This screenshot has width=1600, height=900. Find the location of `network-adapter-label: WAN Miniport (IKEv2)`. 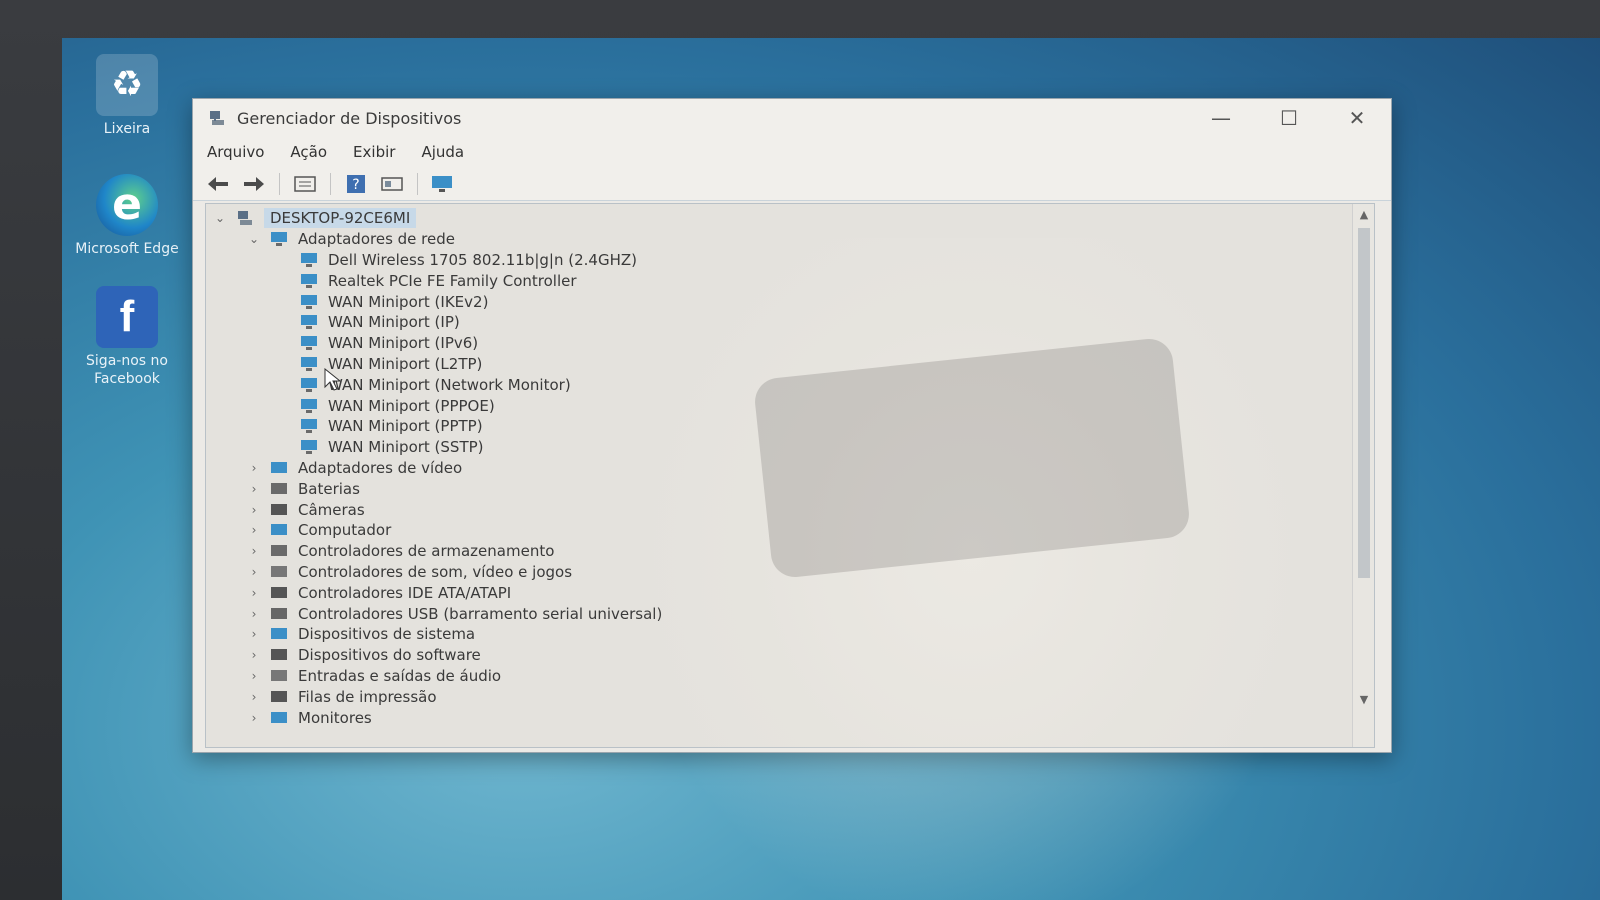

network-adapter-label: WAN Miniport (IKEv2) is located at coordinates (408, 301).